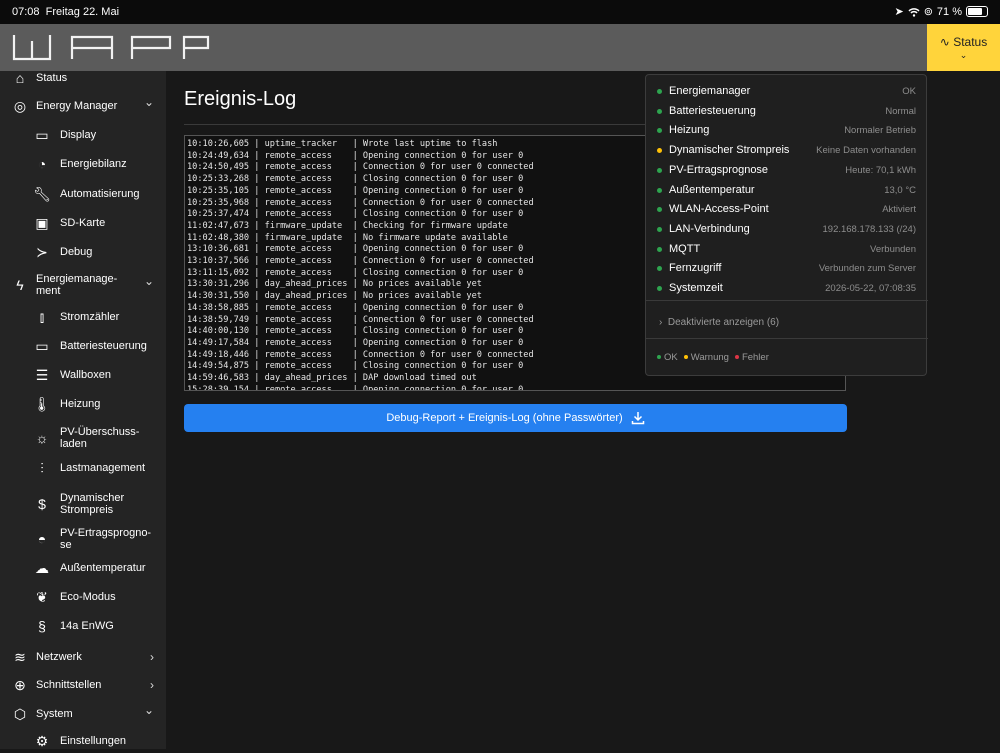 Image resolution: width=1000 pixels, height=753 pixels. I want to click on status-name: Heizung, so click(689, 130).